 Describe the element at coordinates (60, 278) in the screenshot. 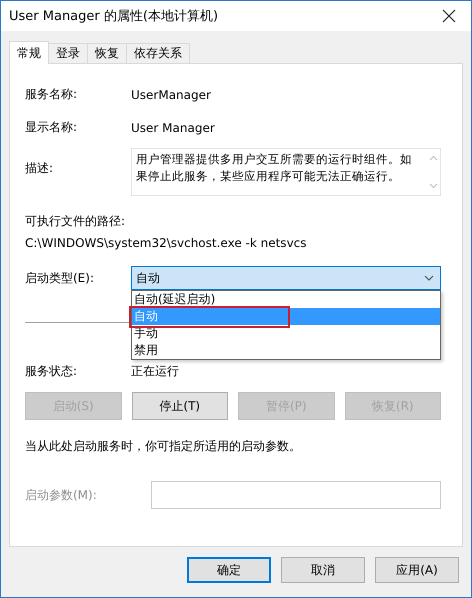

I see `field-label: 启动类型(E):` at that location.